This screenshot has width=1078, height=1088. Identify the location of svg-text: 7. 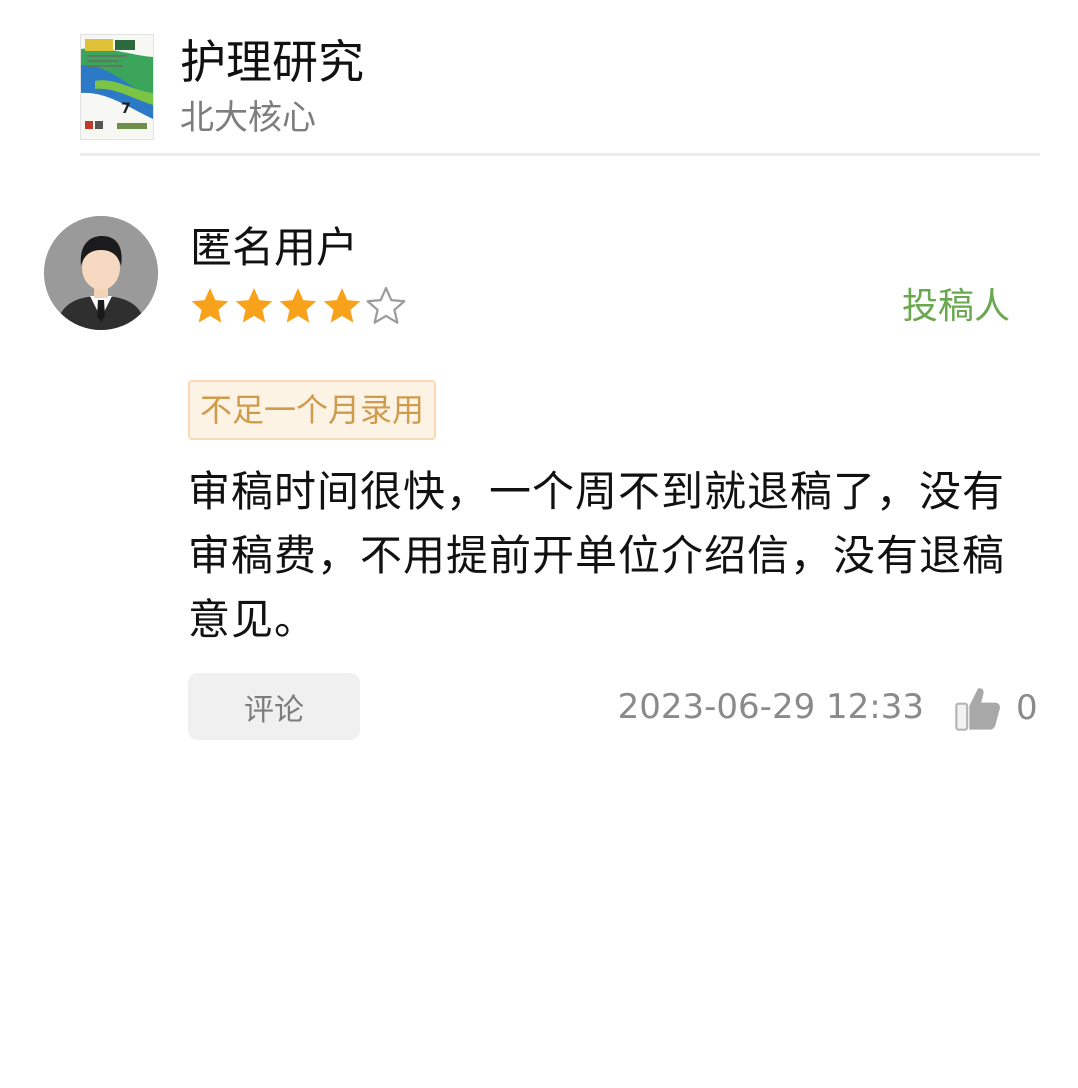
(126, 109).